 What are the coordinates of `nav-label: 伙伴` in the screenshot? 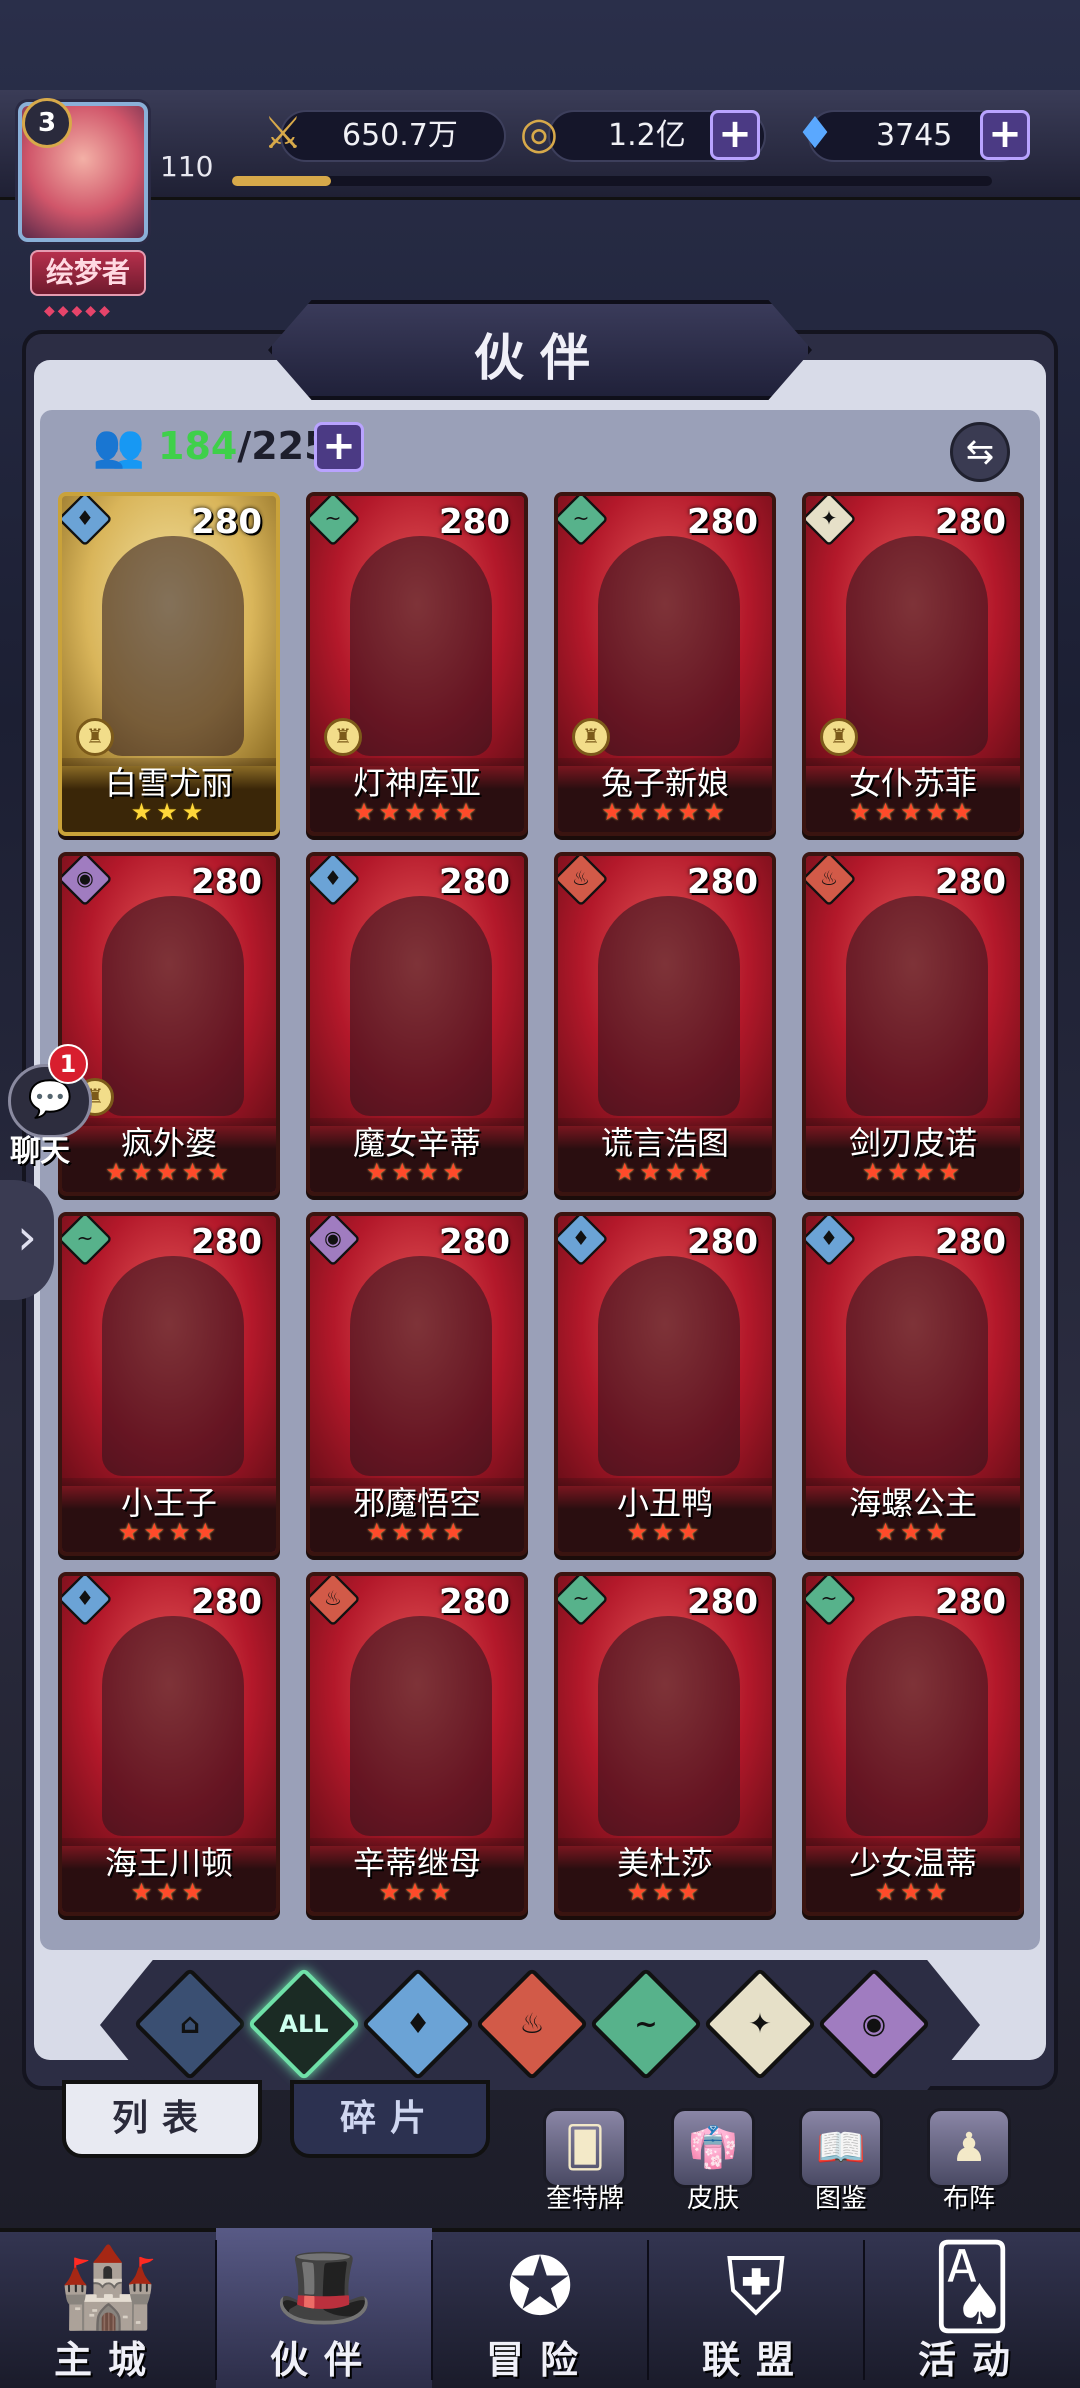 It's located at (323, 2360).